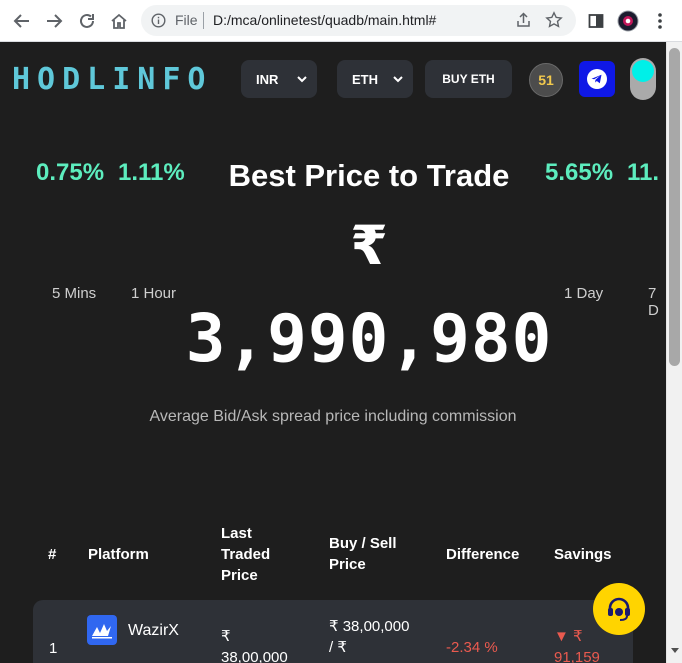  I want to click on col-buy-sell: Buy / Sell Price, so click(363, 554).